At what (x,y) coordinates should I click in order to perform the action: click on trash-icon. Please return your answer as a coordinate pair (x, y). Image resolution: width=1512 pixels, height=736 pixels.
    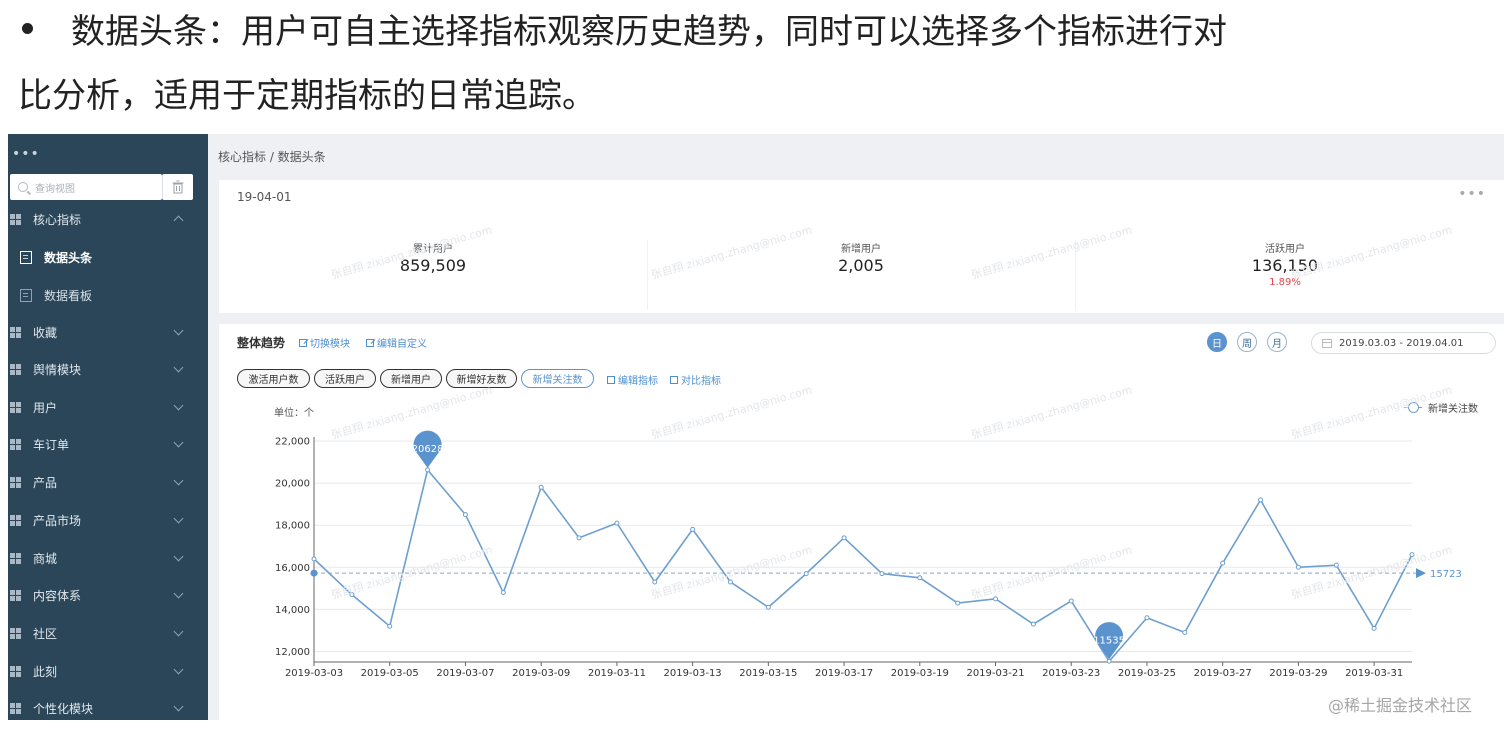
    Looking at the image, I should click on (178, 187).